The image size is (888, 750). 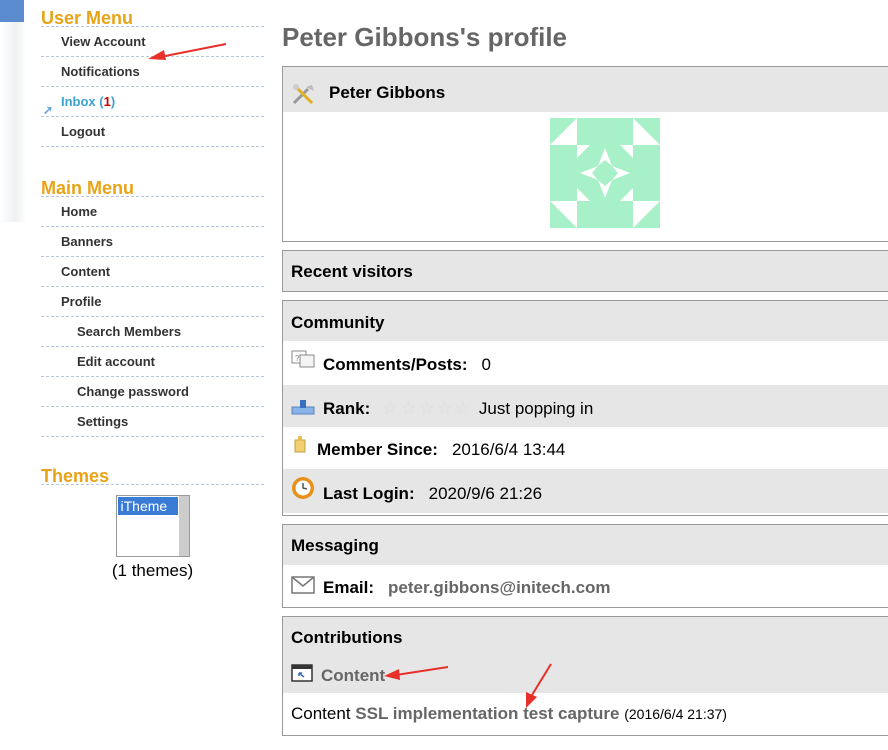 I want to click on member-since-label: Member Since:, so click(x=377, y=449).